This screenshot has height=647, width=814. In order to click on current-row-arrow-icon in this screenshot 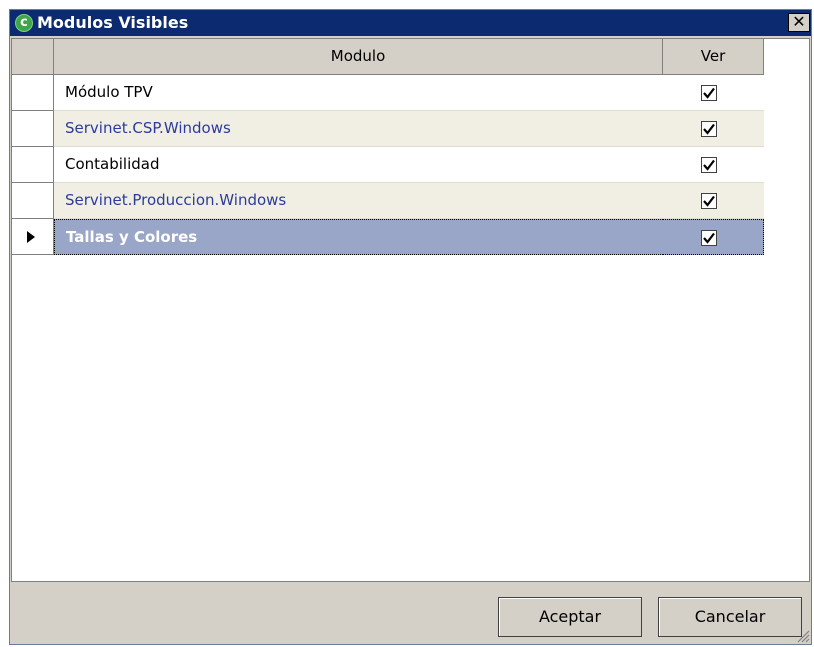, I will do `click(31, 237)`.